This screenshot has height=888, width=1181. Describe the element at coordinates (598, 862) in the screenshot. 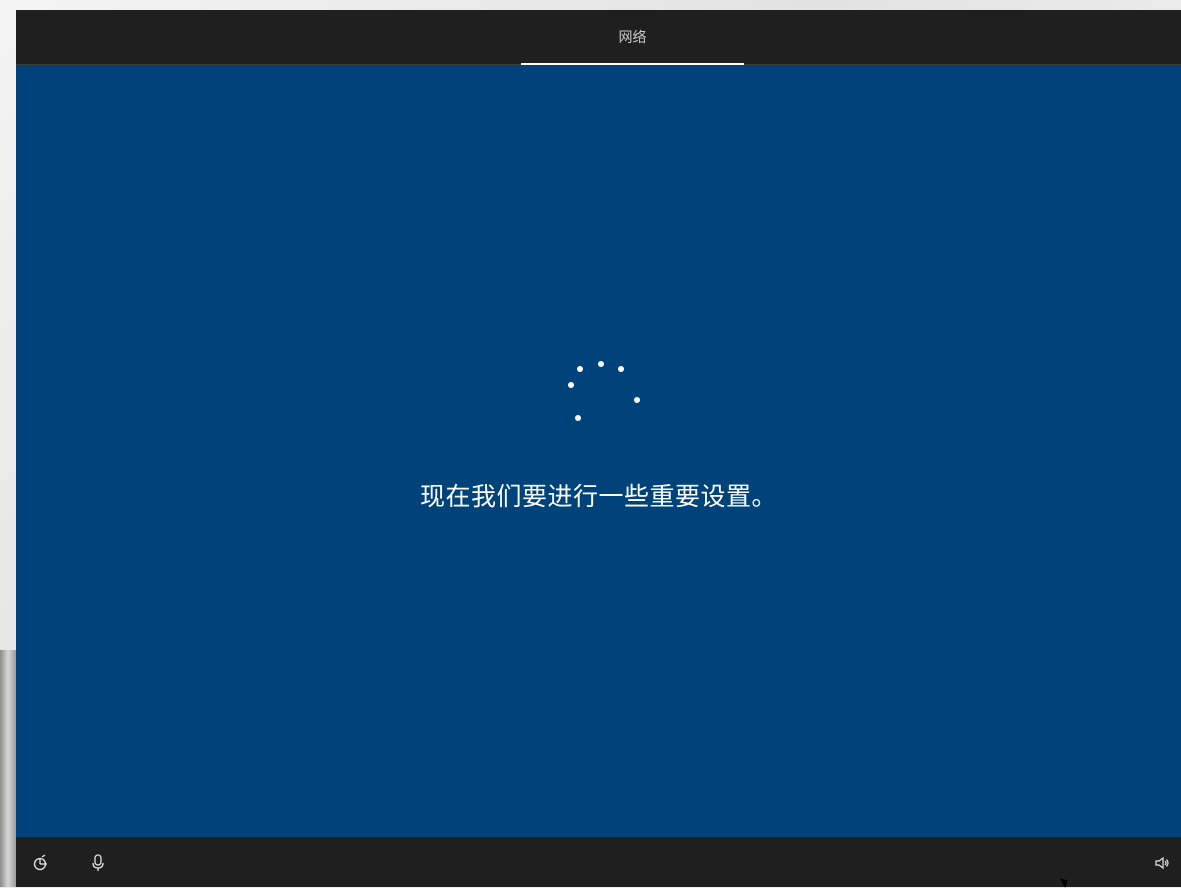

I see `bottom-toolbar` at that location.